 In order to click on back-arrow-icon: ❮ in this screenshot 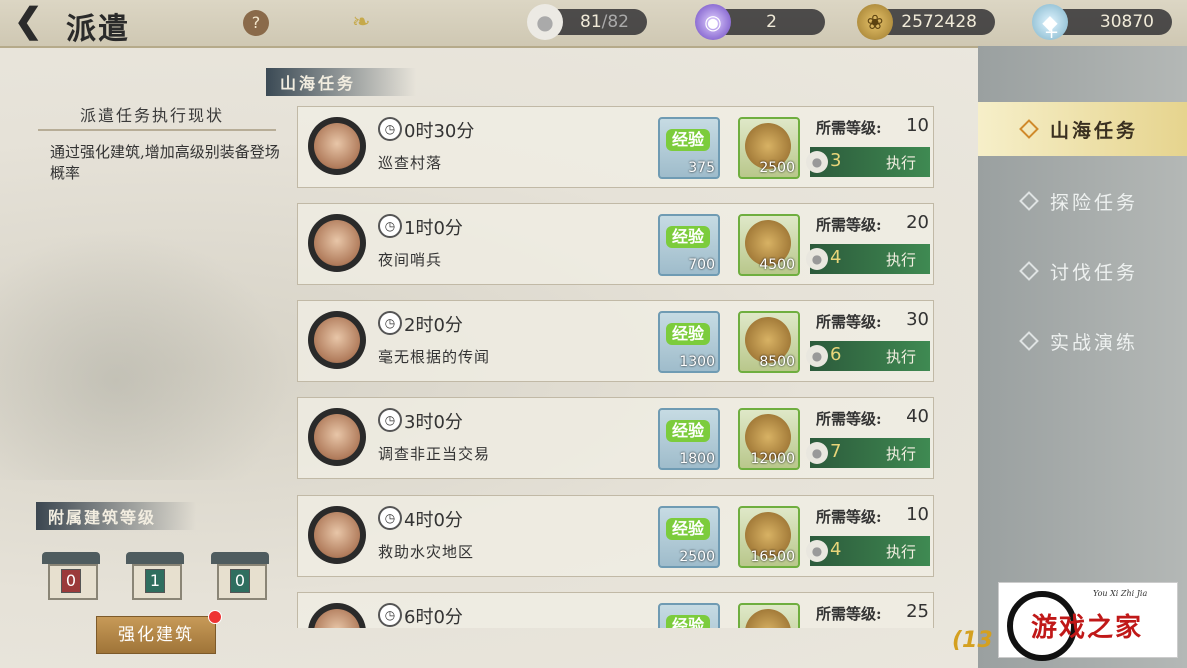, I will do `click(32, 22)`.